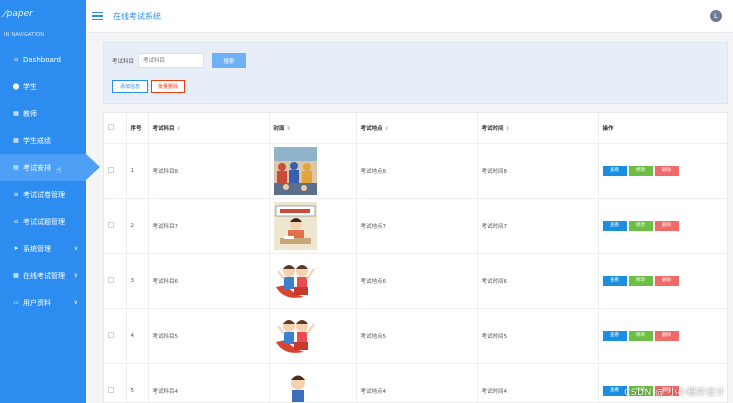 The height and width of the screenshot is (403, 733). What do you see at coordinates (415, 226) in the screenshot?
I see `table-row: 2 考试科目7 考试地点7 考试时间7 查看 修改 删除` at bounding box center [415, 226].